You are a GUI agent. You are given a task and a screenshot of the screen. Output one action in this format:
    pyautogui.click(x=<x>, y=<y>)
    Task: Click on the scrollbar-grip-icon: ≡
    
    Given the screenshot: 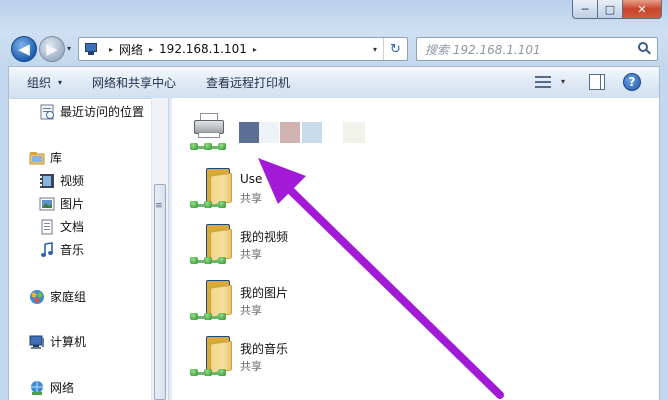 What is the action you would take?
    pyautogui.click(x=159, y=206)
    